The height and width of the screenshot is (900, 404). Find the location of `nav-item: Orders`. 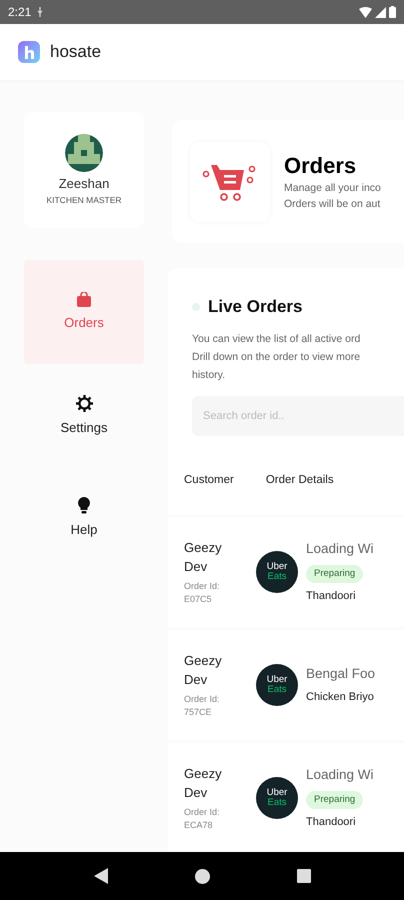

nav-item: Orders is located at coordinates (84, 312).